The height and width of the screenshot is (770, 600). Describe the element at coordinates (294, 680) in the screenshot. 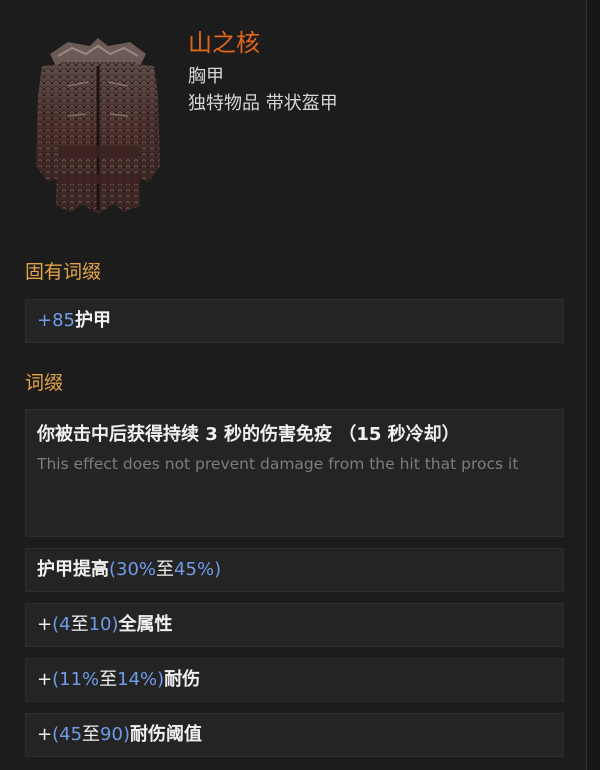

I see `explicit-mod-stun-resist: +(11% 至 14%) 耐伤` at that location.